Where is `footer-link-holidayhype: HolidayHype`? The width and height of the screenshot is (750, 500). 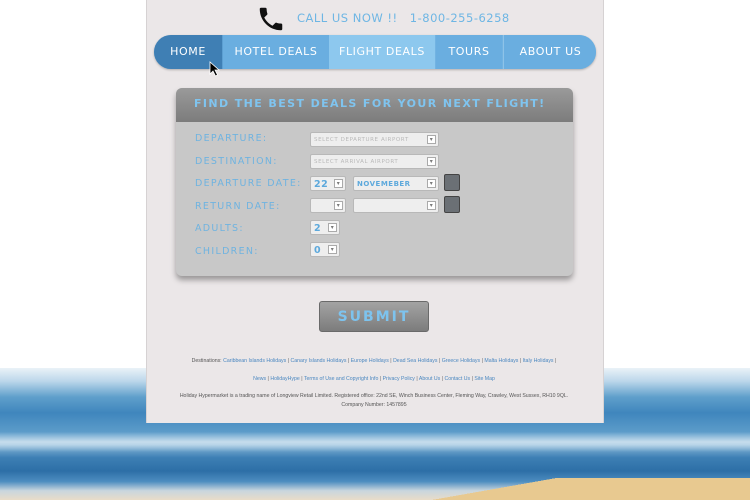
footer-link-holidayhype: HolidayHype is located at coordinates (284, 379).